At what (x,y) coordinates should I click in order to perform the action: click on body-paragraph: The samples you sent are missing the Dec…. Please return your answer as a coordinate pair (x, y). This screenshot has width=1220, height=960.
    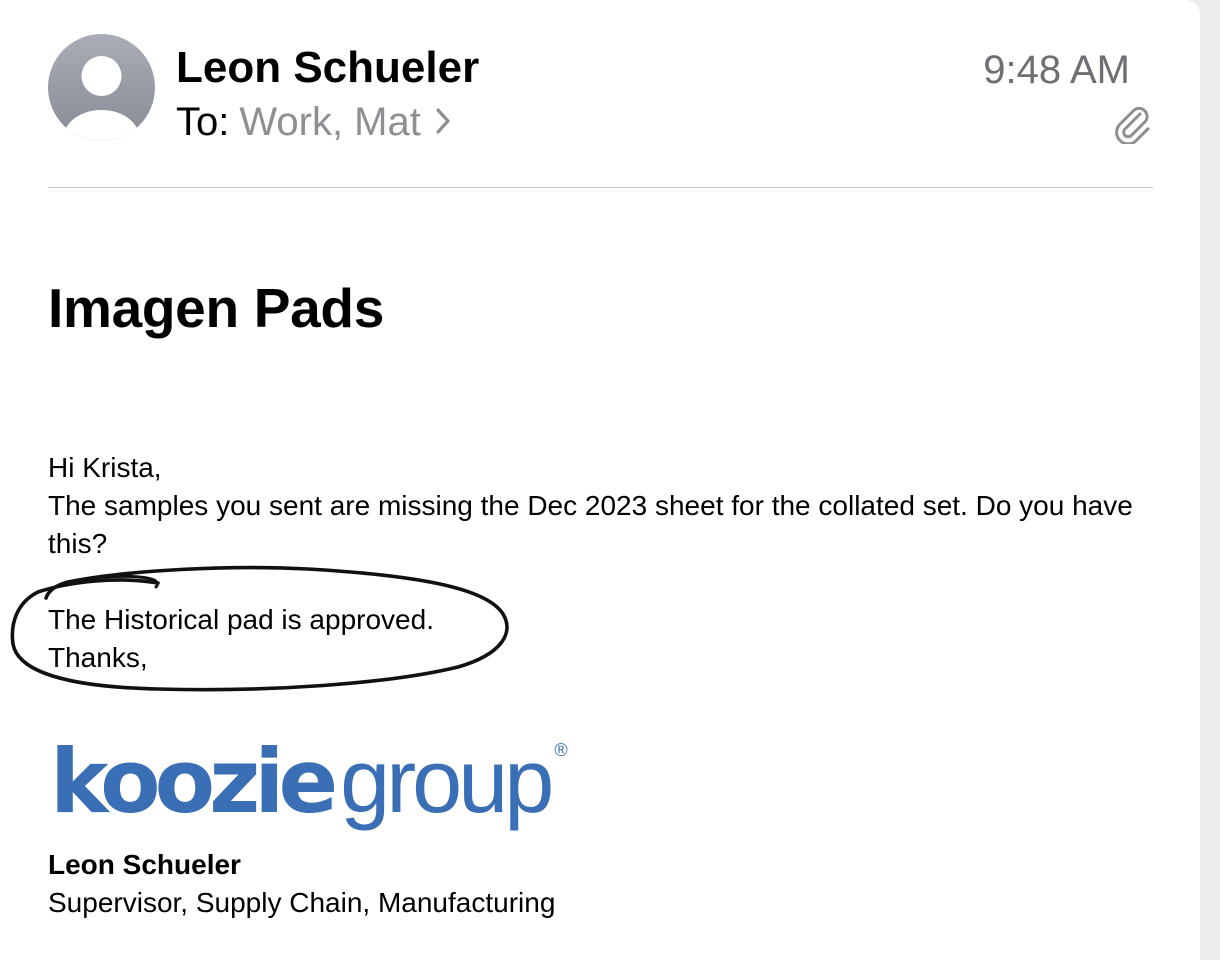
    Looking at the image, I should click on (590, 524).